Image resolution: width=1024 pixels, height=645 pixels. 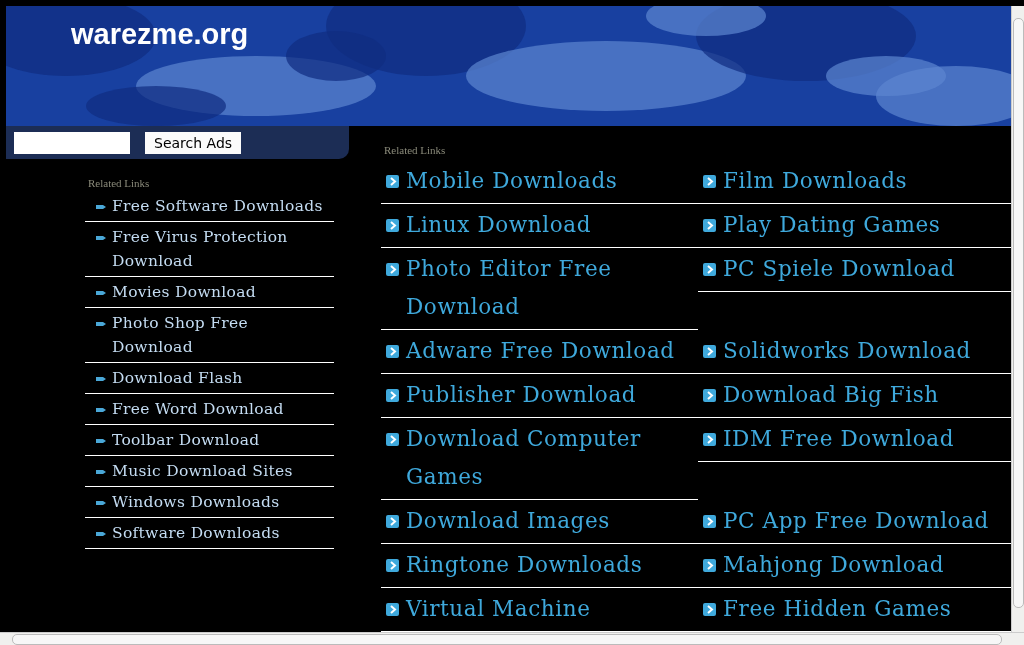 I want to click on search-button: Search Ads, so click(x=193, y=142).